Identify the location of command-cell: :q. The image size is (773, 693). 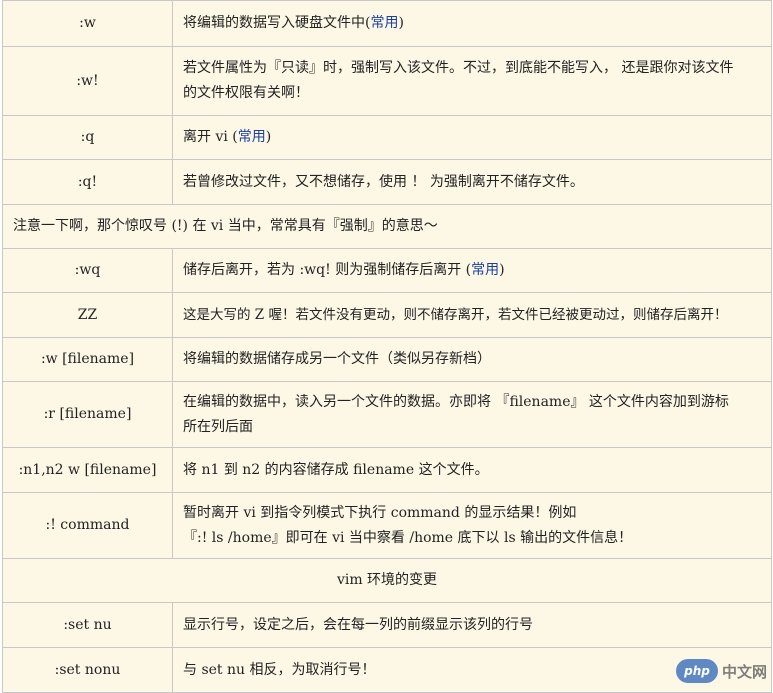
(87, 137).